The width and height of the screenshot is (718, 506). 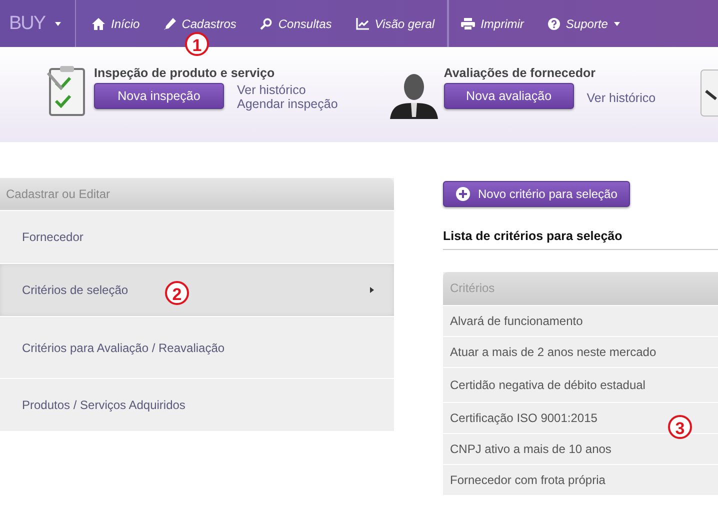 What do you see at coordinates (185, 73) in the screenshot?
I see `section-title: Inspeção de produto e serviço` at bounding box center [185, 73].